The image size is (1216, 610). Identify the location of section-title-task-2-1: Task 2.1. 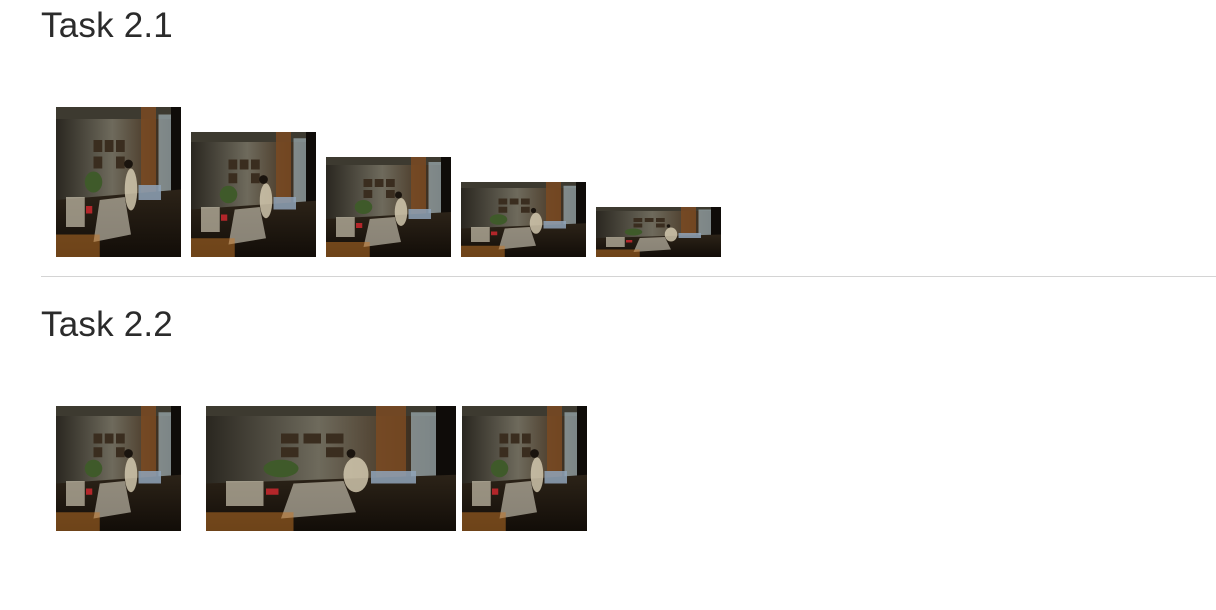
(107, 25).